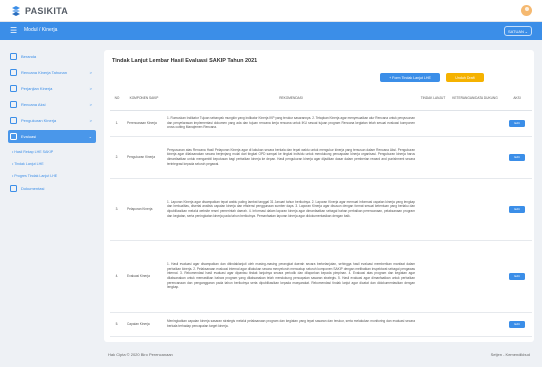 The image size is (542, 367). I want to click on unit-dropdown-label: SATUAN, so click(516, 31).